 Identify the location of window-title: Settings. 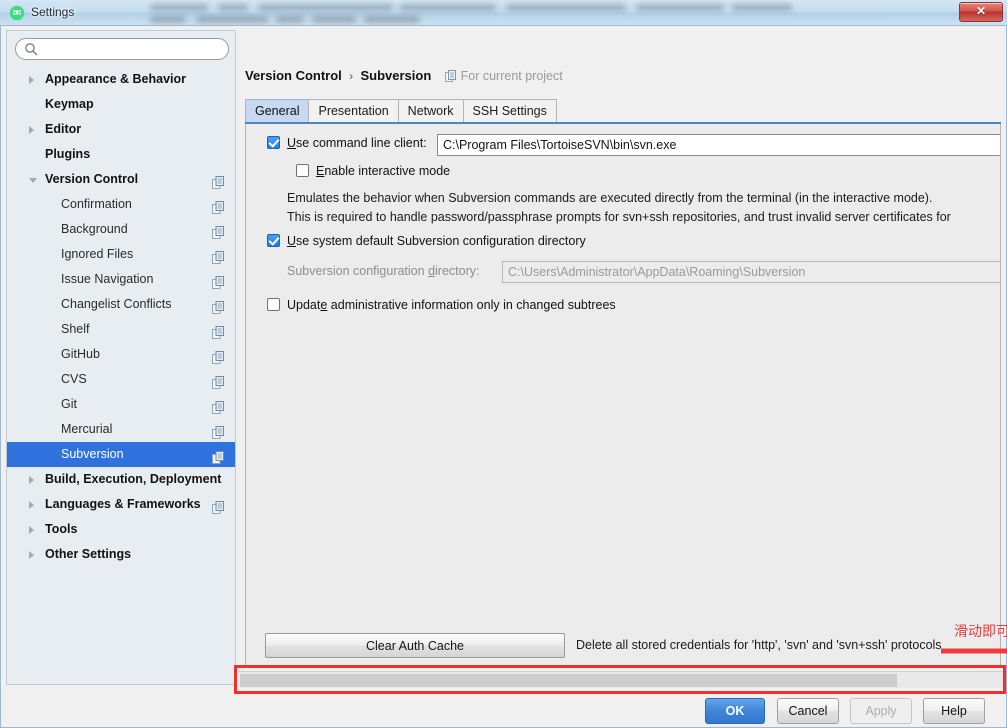
(53, 12).